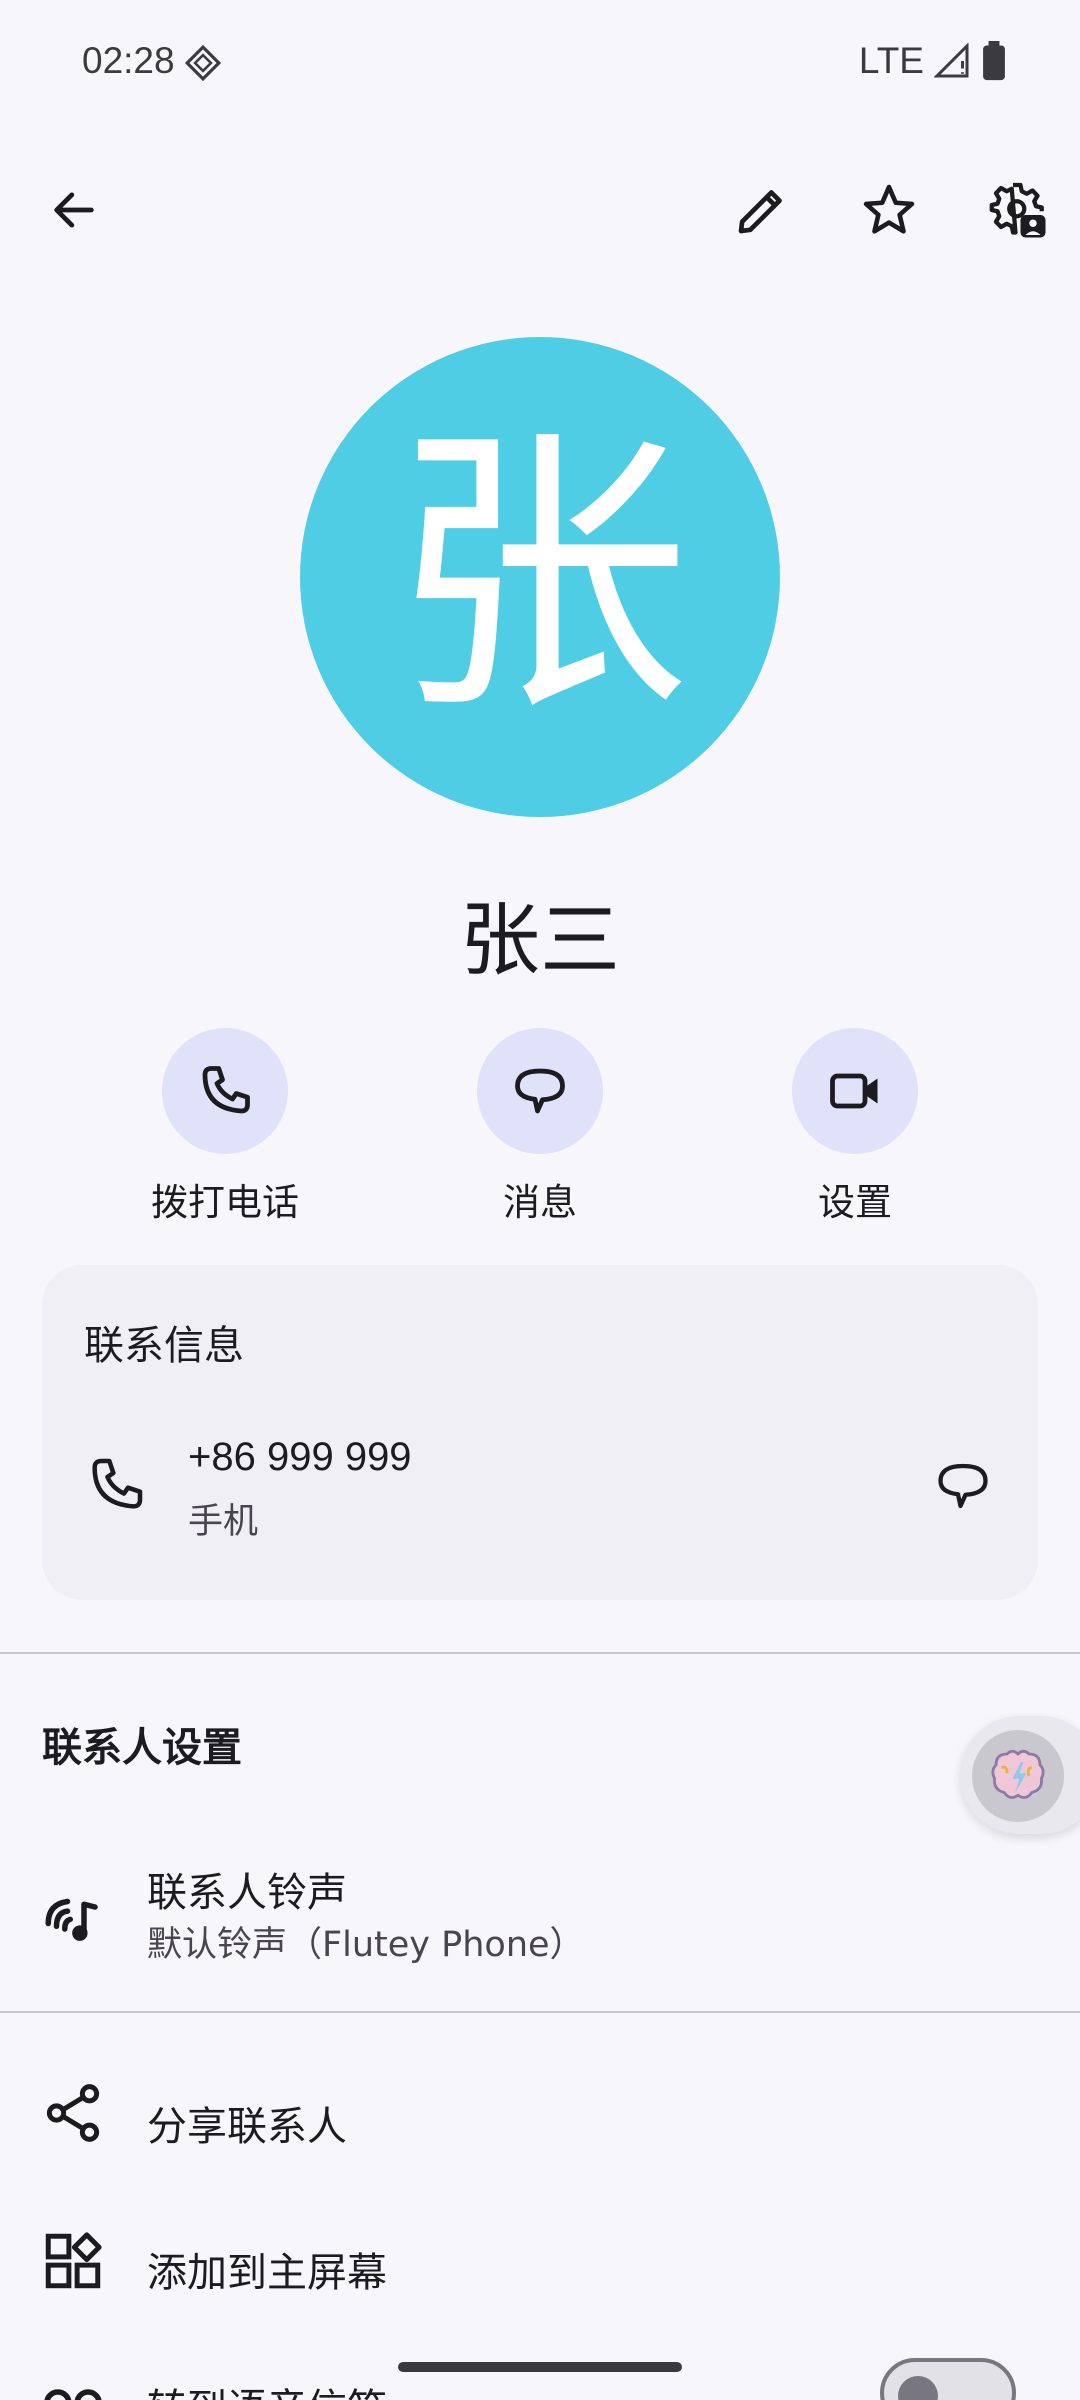 The height and width of the screenshot is (2400, 1080). What do you see at coordinates (73, 2394) in the screenshot?
I see `voicemail-icon` at bounding box center [73, 2394].